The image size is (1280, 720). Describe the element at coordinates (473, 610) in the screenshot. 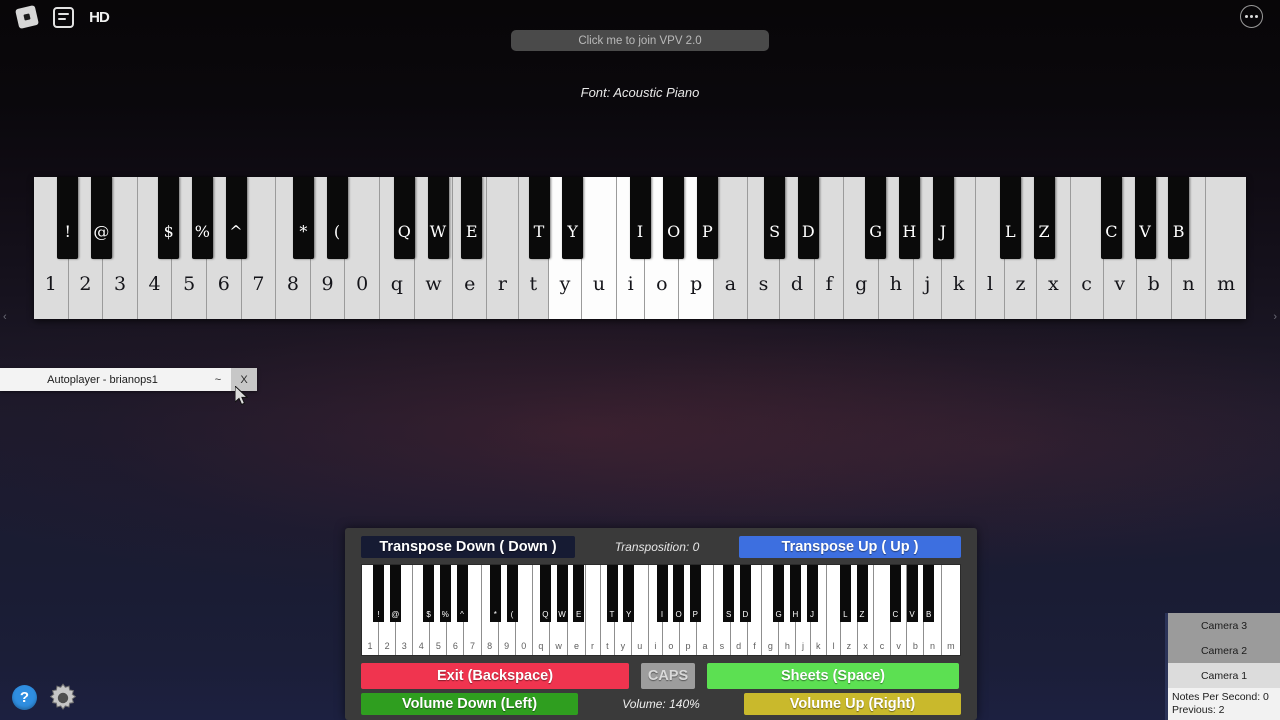

I see `mini-white-key-7: 7` at that location.